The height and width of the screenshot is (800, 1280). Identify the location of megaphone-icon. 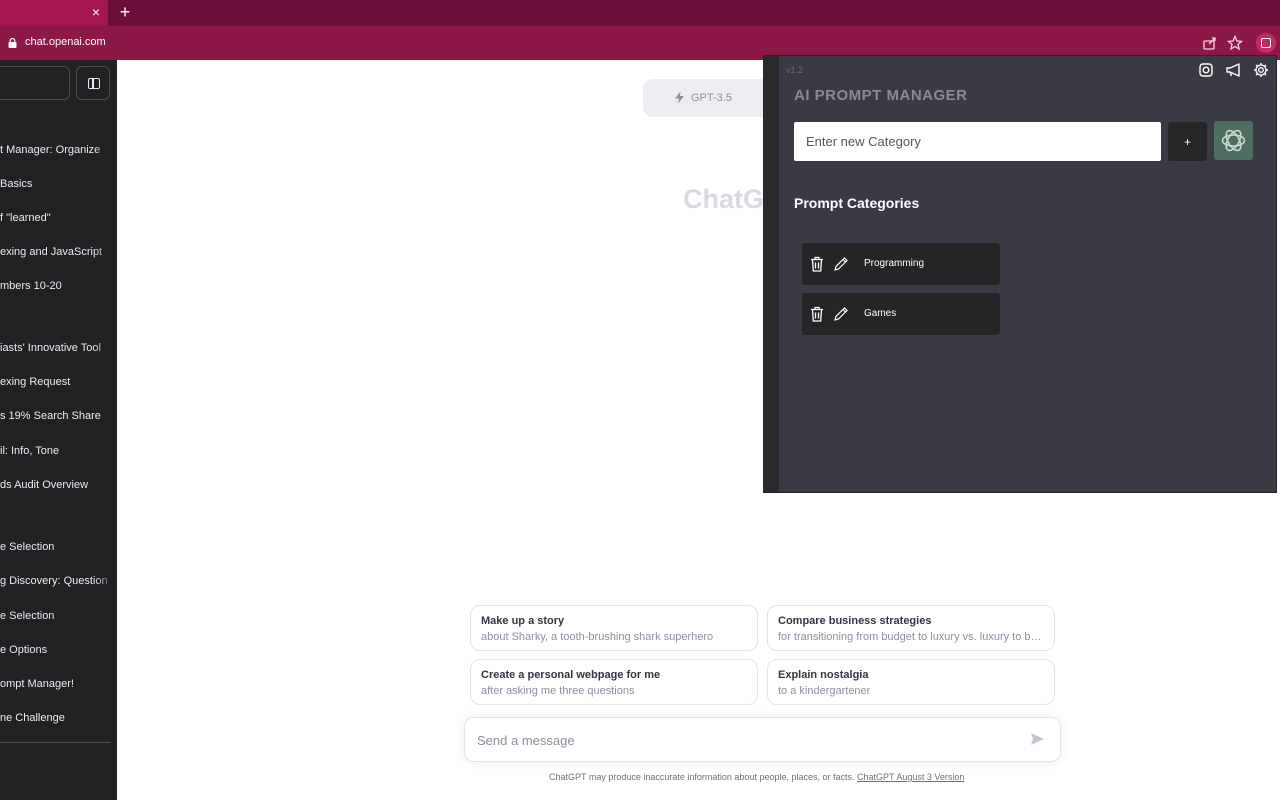
(1234, 70).